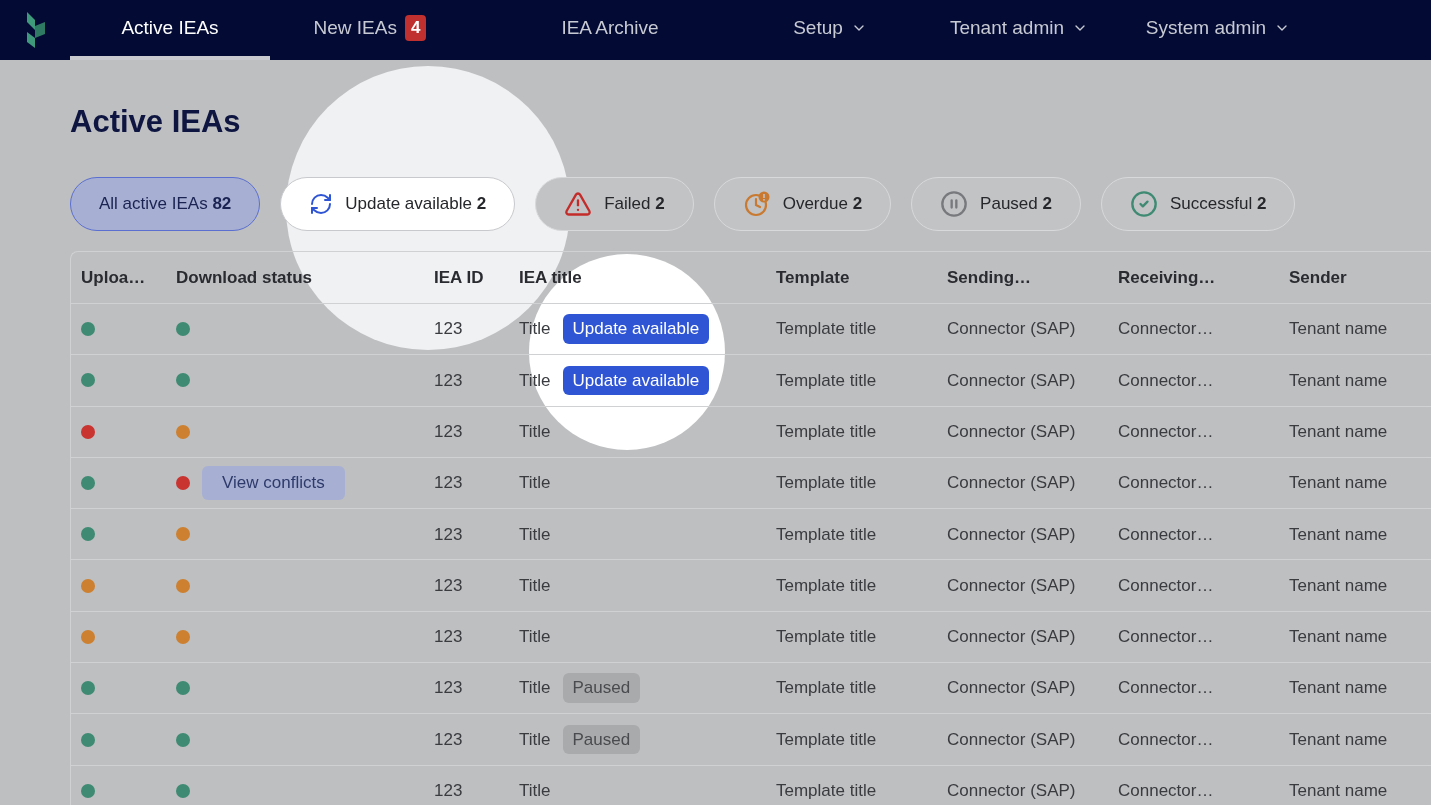 The height and width of the screenshot is (805, 1431). What do you see at coordinates (813, 277) in the screenshot?
I see `column-header: Template` at bounding box center [813, 277].